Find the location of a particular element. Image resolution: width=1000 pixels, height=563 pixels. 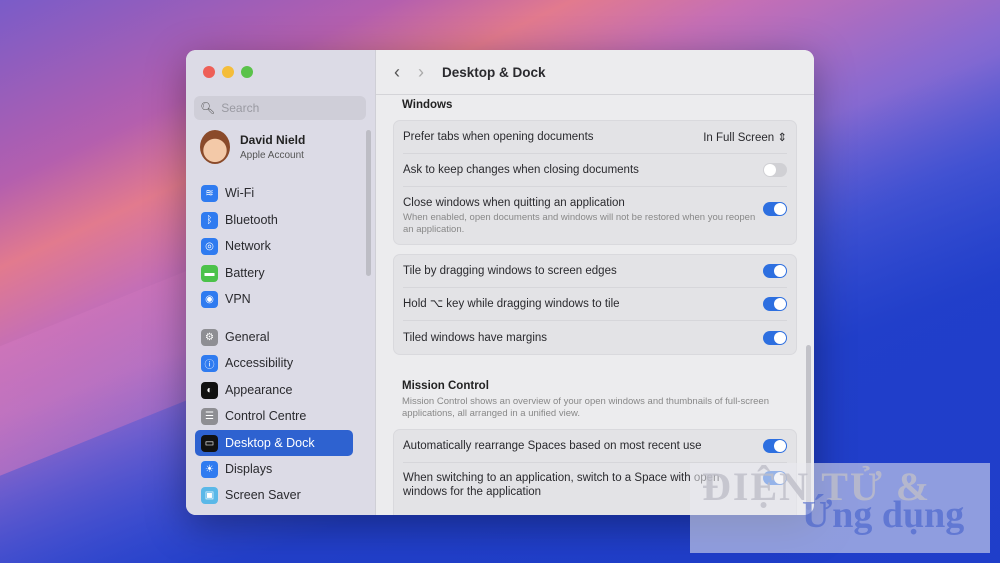

section-title-windows: Windows is located at coordinates (427, 105).